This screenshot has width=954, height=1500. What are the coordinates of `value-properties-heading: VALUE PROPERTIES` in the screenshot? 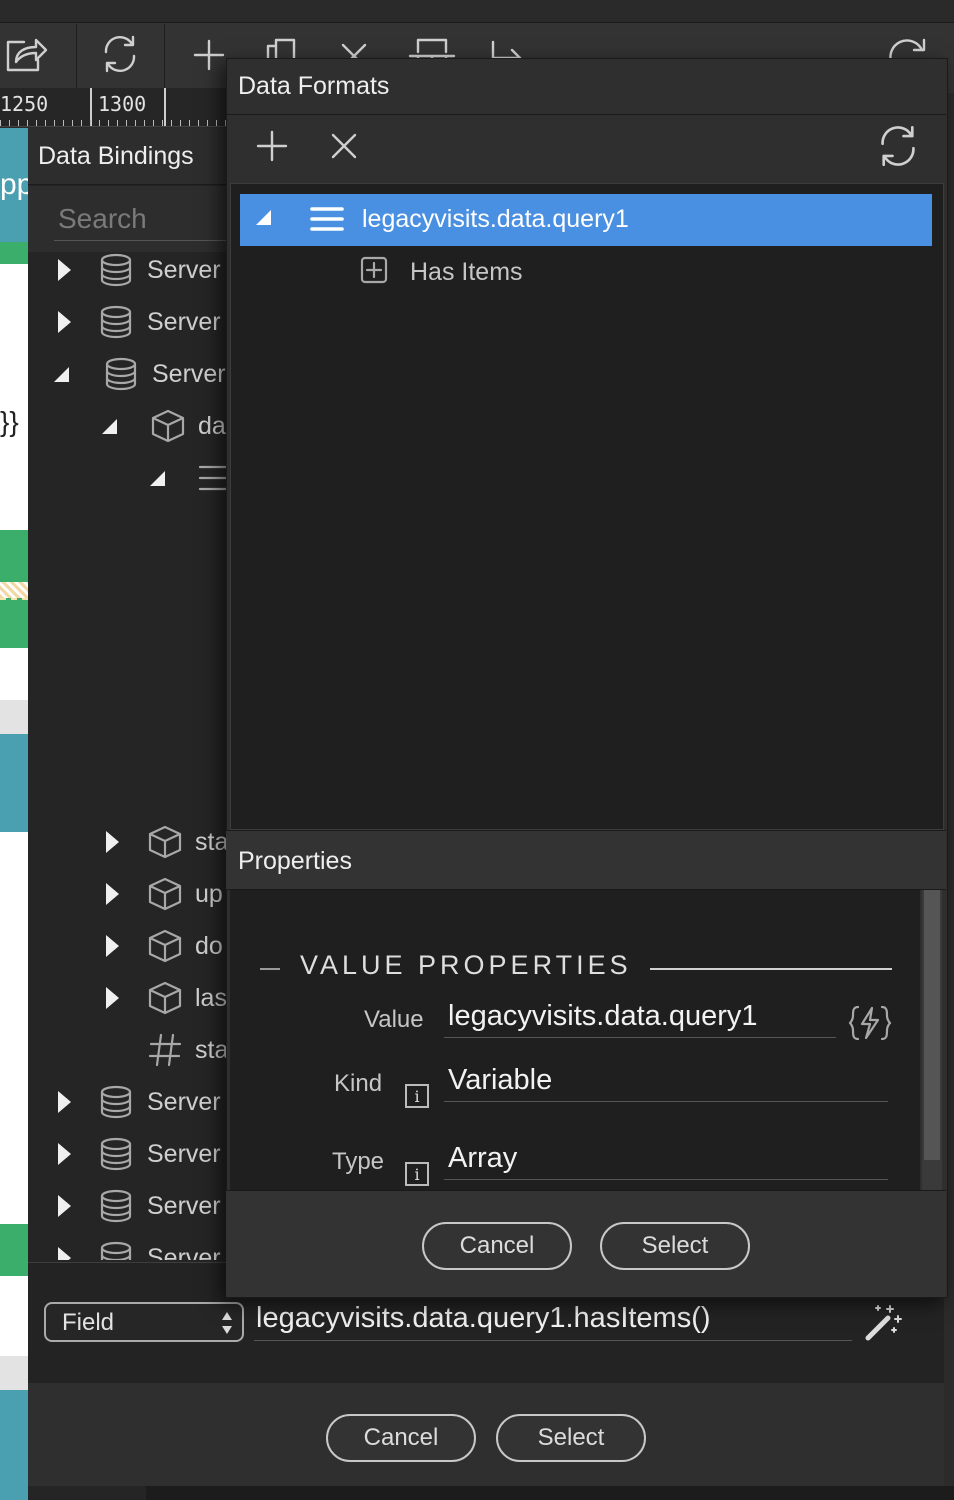 It's located at (466, 965).